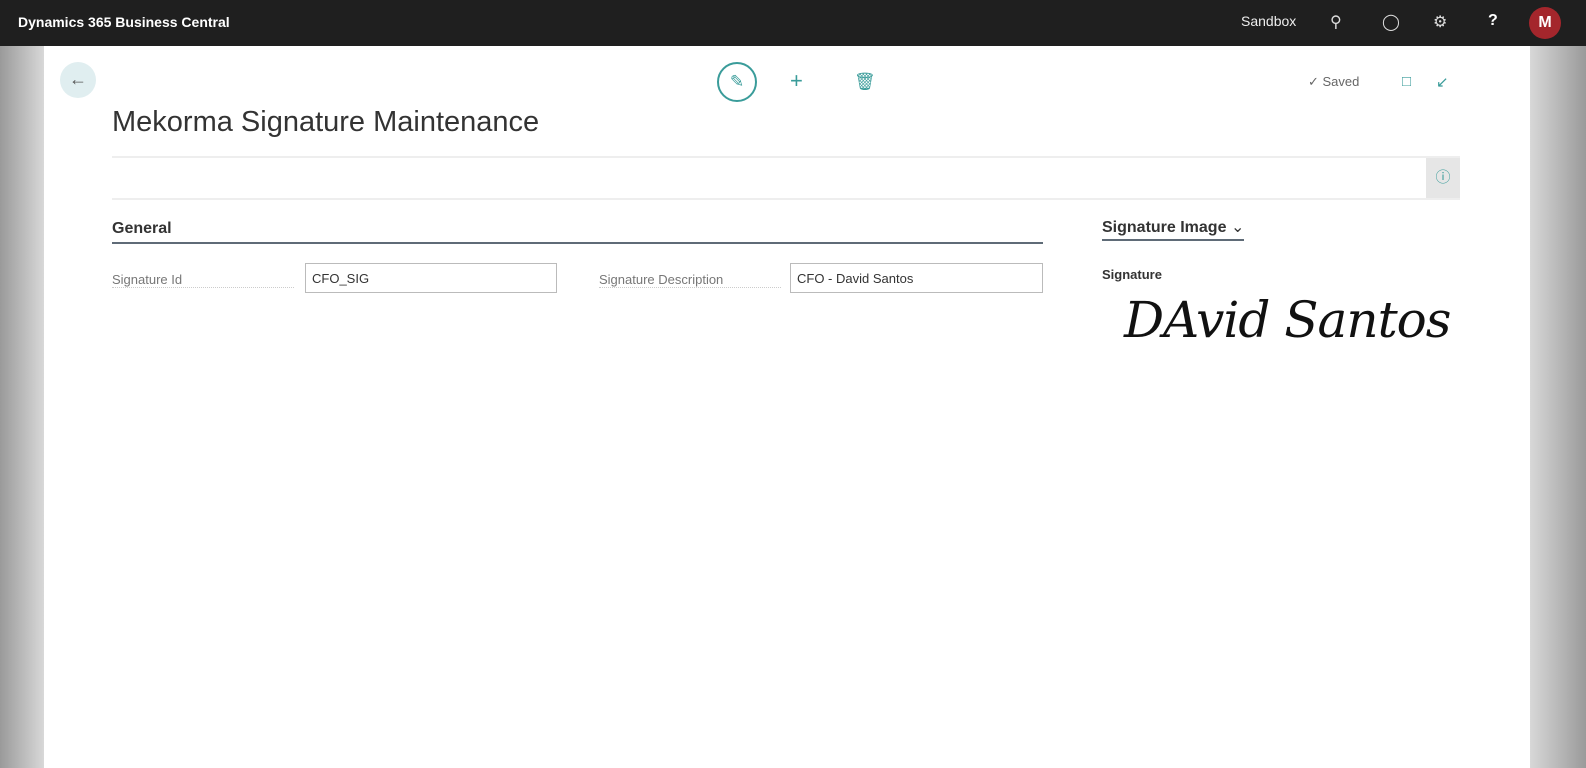  Describe the element at coordinates (1269, 21) in the screenshot. I see `environment-label: Sandbox` at that location.